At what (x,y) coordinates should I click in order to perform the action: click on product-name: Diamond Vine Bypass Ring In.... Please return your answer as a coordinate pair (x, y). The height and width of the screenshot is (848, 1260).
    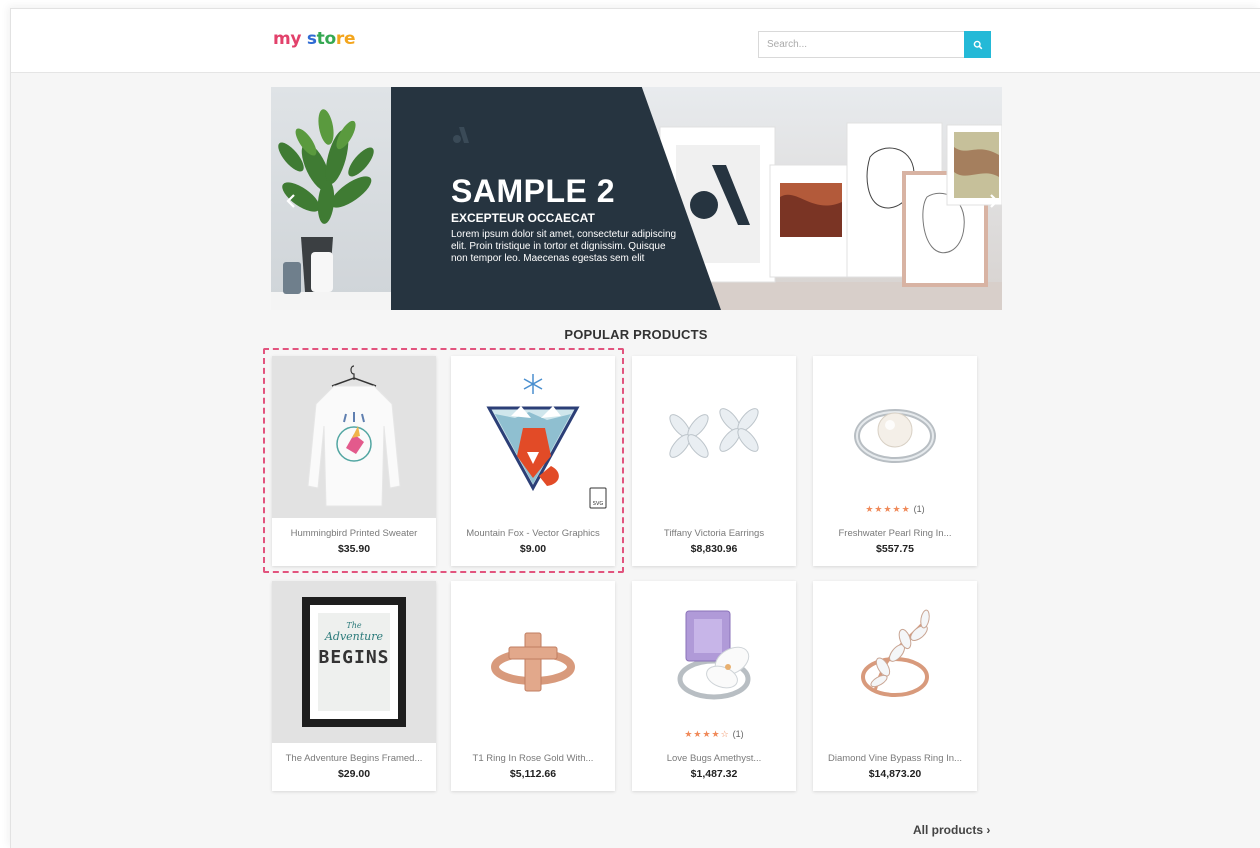
    Looking at the image, I should click on (895, 758).